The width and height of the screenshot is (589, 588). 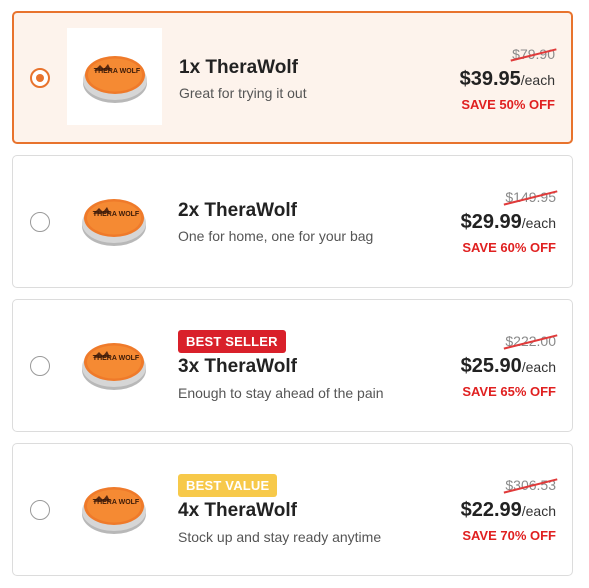 What do you see at coordinates (509, 247) in the screenshot?
I see `savings-label: SAVE 60% OFF` at bounding box center [509, 247].